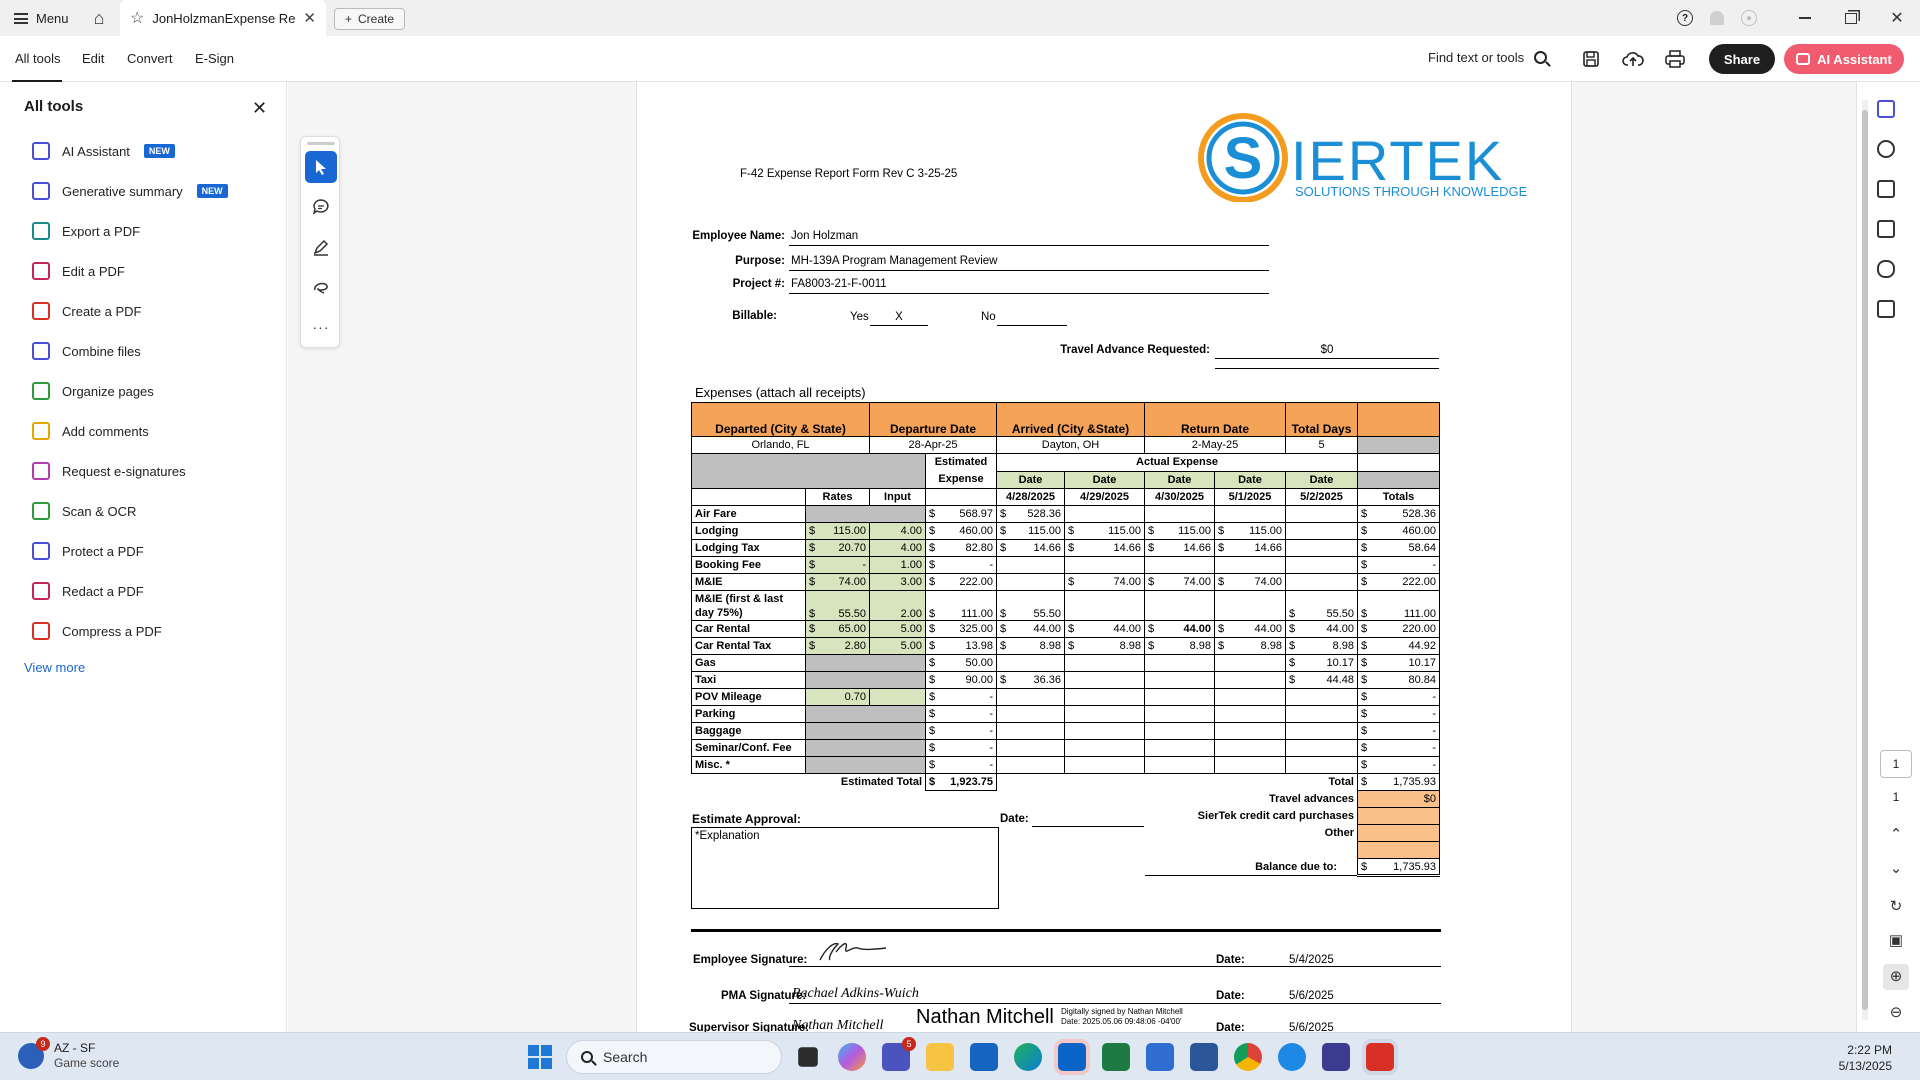  Describe the element at coordinates (540, 1057) in the screenshot. I see `start-button` at that location.